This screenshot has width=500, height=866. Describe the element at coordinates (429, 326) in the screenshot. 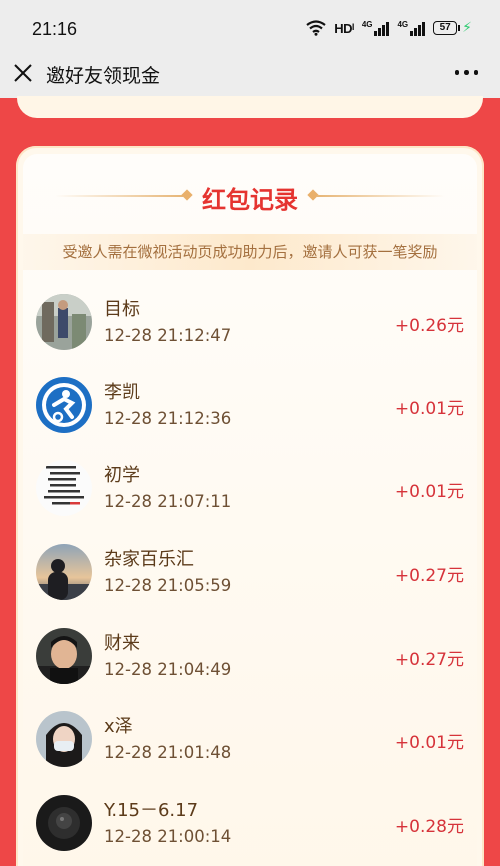

I see `record-amount: +0.26元` at that location.